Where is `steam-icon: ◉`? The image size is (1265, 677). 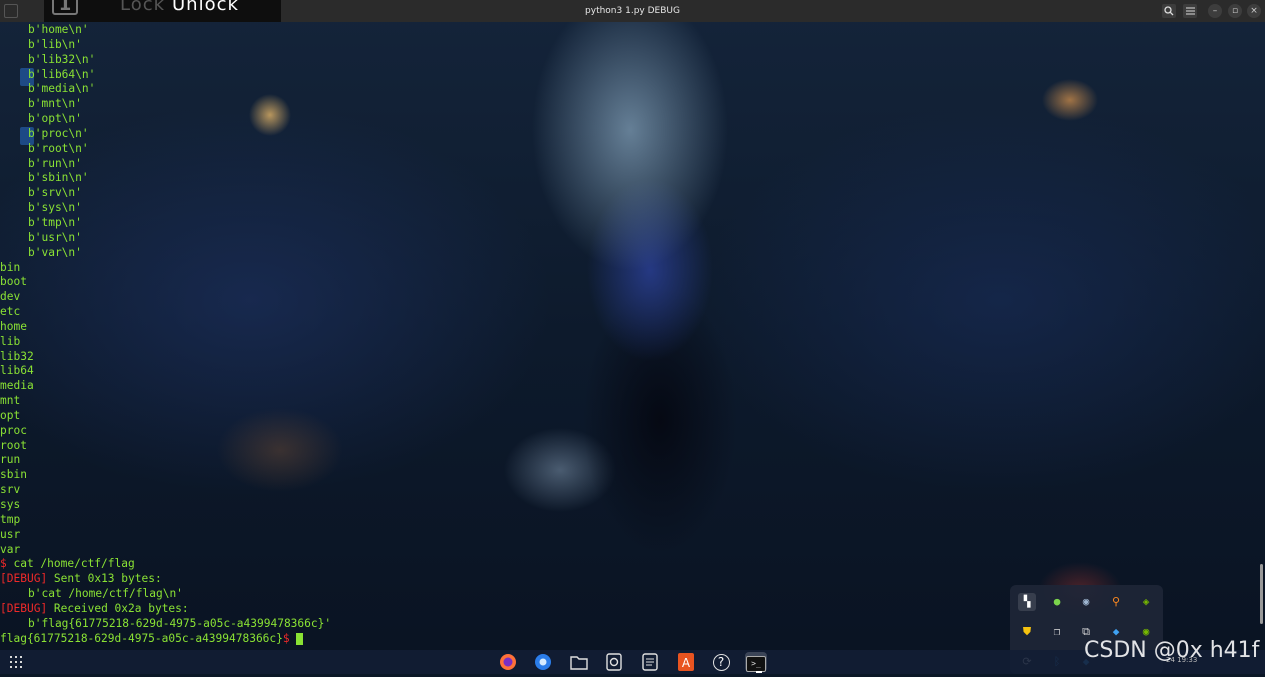 steam-icon: ◉ is located at coordinates (1086, 602).